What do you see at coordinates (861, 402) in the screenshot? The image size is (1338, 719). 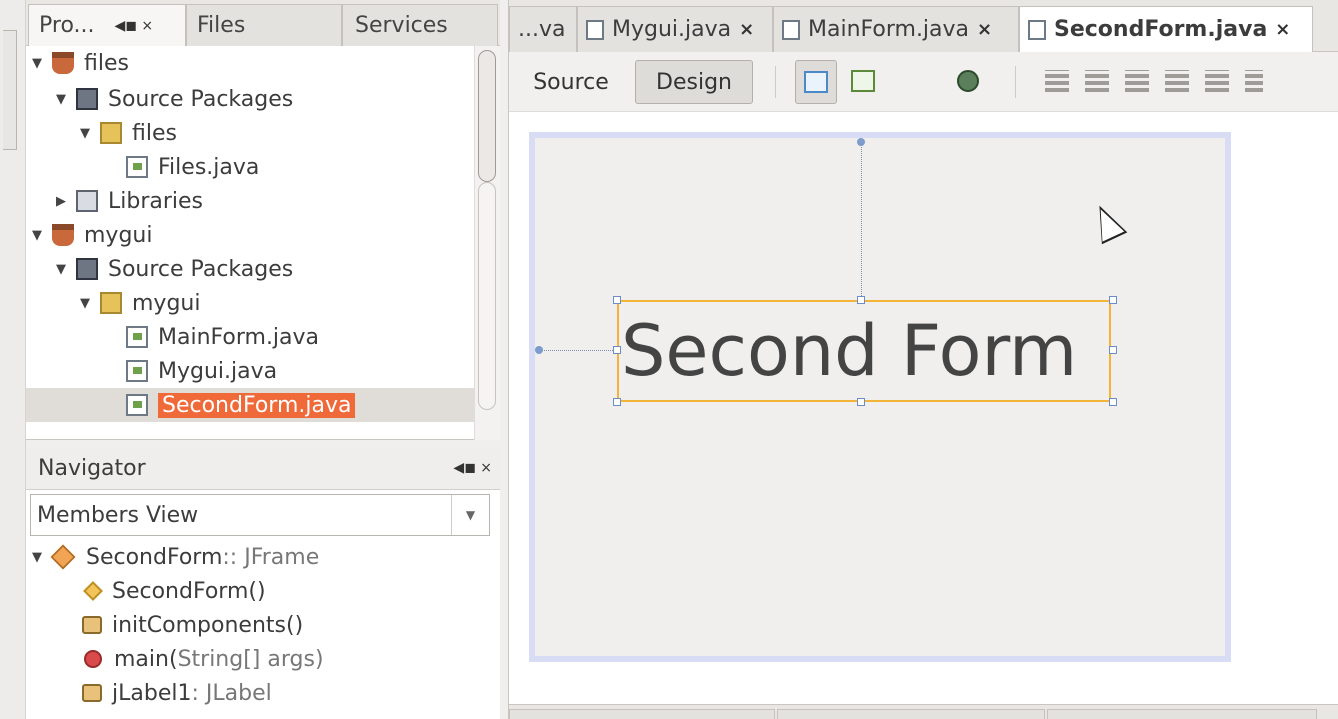 I see `resize-handle-s` at bounding box center [861, 402].